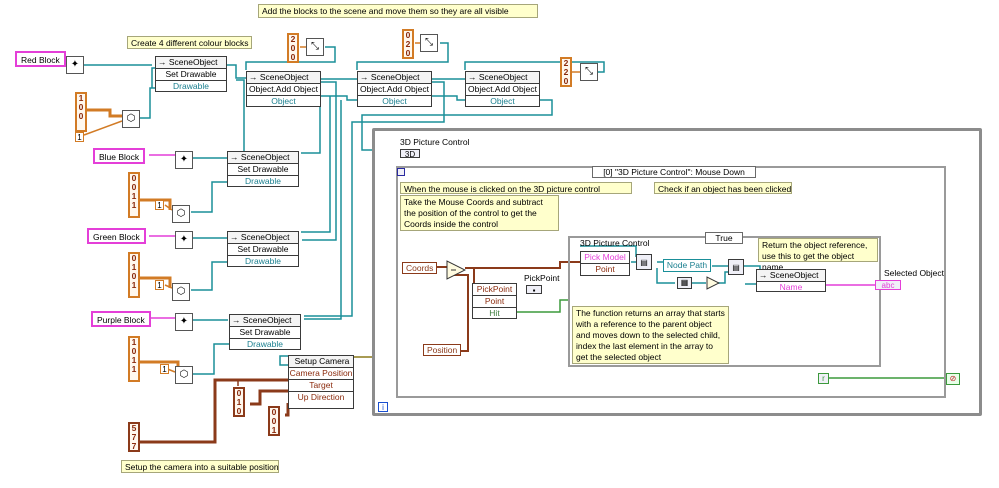  What do you see at coordinates (321, 386) in the screenshot?
I see `target-input: Target` at bounding box center [321, 386].